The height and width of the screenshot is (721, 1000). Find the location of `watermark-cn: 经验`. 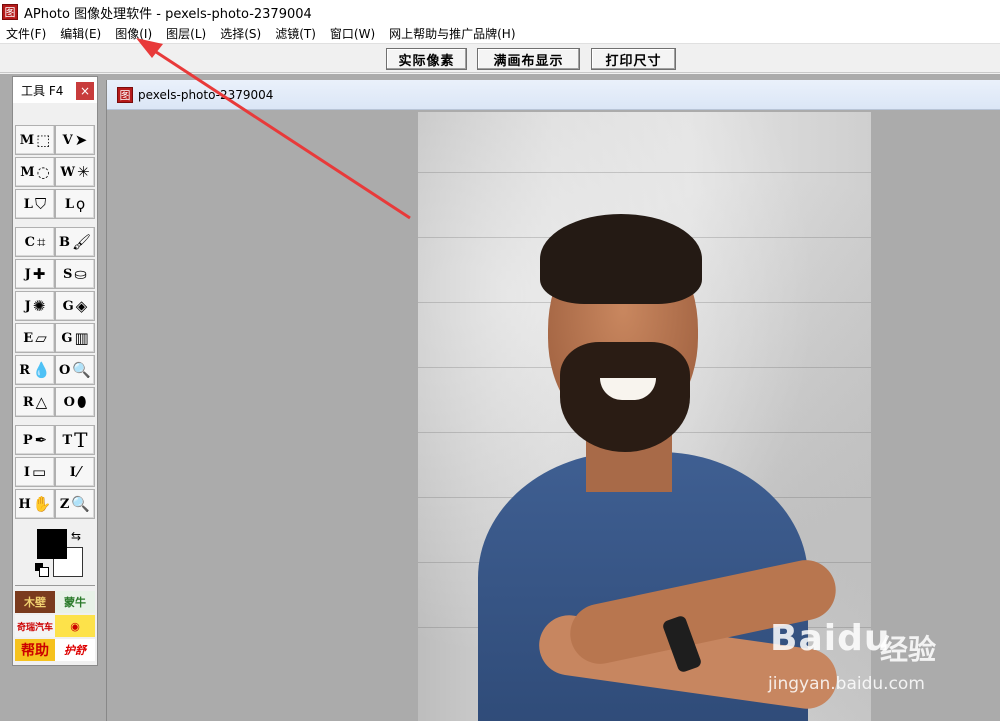

watermark-cn: 经验 is located at coordinates (908, 649).